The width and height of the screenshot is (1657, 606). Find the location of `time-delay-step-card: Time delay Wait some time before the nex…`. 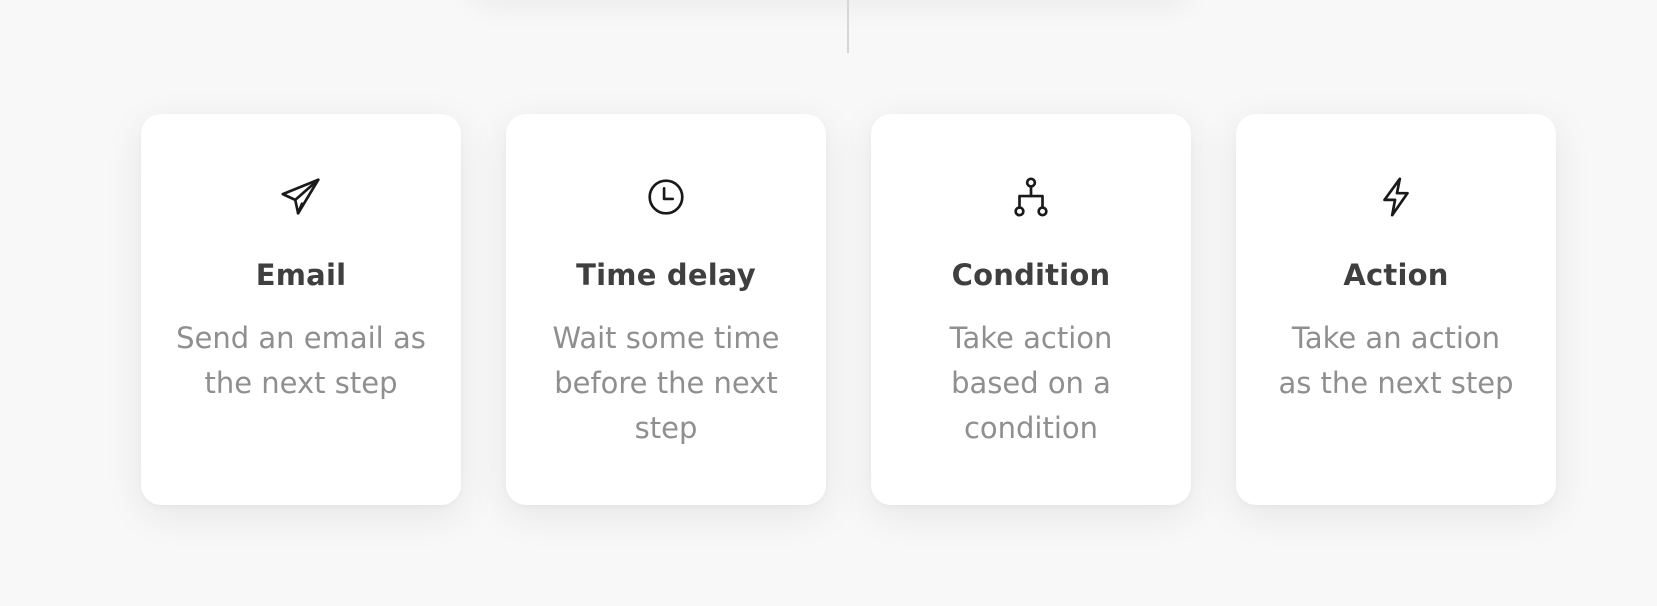

time-delay-step-card: Time delay Wait some time before the nex… is located at coordinates (666, 309).